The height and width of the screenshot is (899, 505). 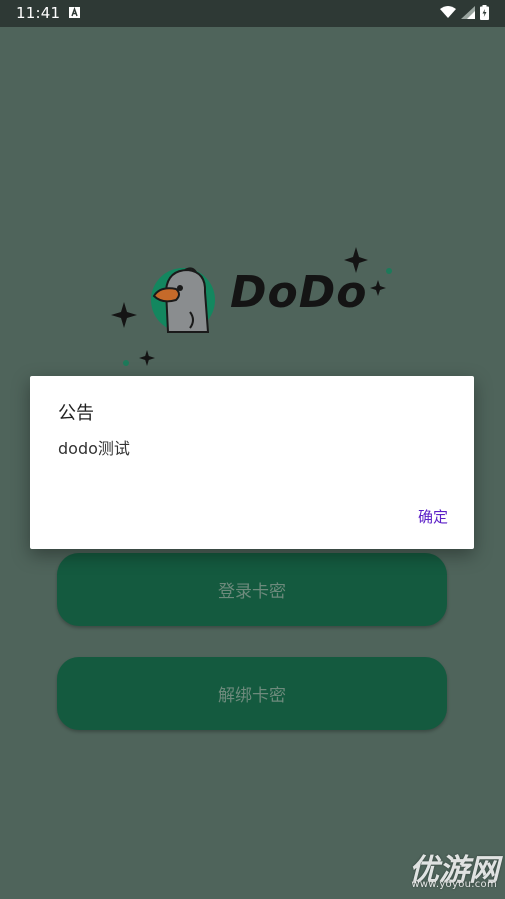 I want to click on confirm-button: 确定, so click(x=433, y=516).